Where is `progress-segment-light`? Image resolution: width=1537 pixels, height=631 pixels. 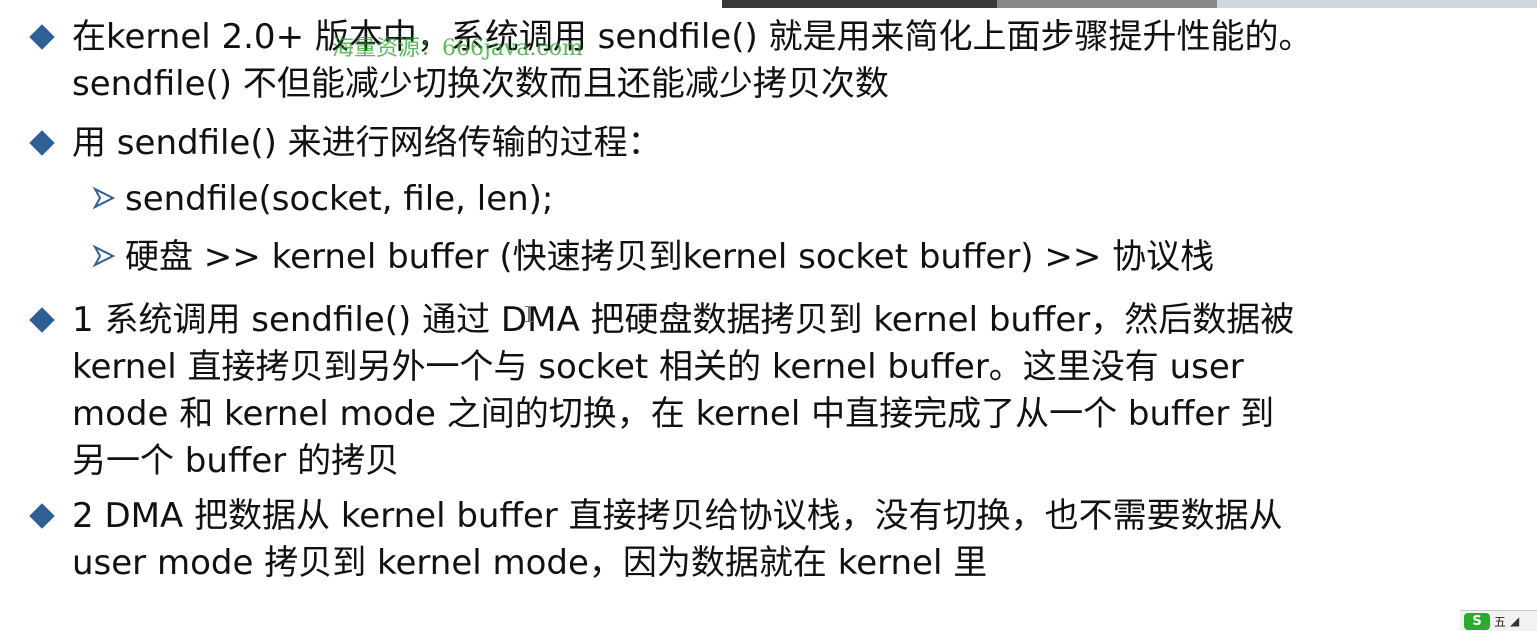 progress-segment-light is located at coordinates (1377, 4).